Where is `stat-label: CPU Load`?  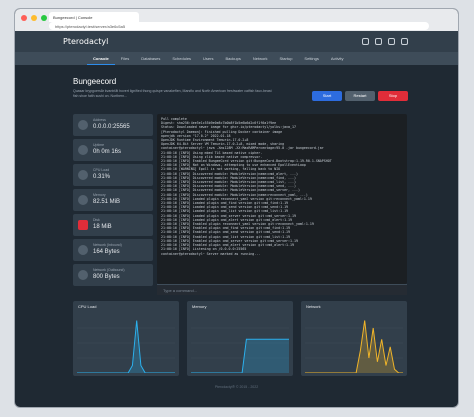 stat-label: CPU Load is located at coordinates (101, 170).